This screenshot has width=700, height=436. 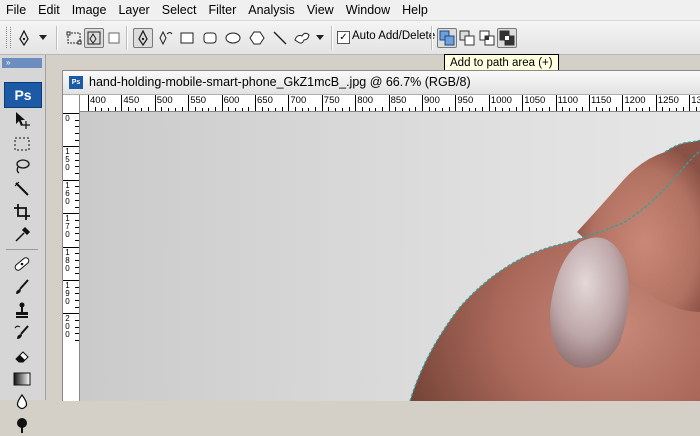 I want to click on tool-preset-pen-icon, so click(x=24, y=38).